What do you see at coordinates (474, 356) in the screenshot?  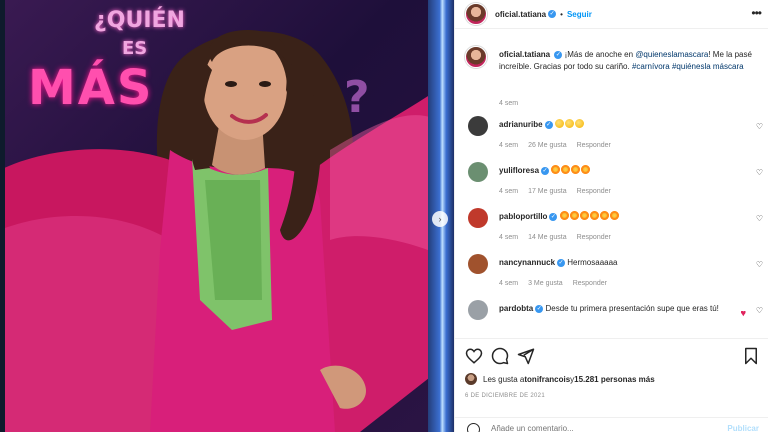 I see `like-heart-icon` at bounding box center [474, 356].